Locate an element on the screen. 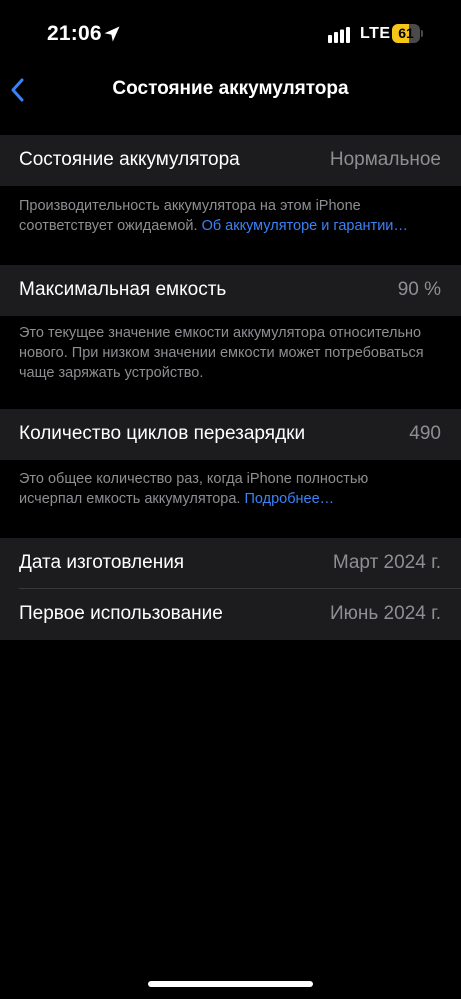 The height and width of the screenshot is (999, 461). cycle-count-group: Количество циклов перезарядки 490 is located at coordinates (230, 434).